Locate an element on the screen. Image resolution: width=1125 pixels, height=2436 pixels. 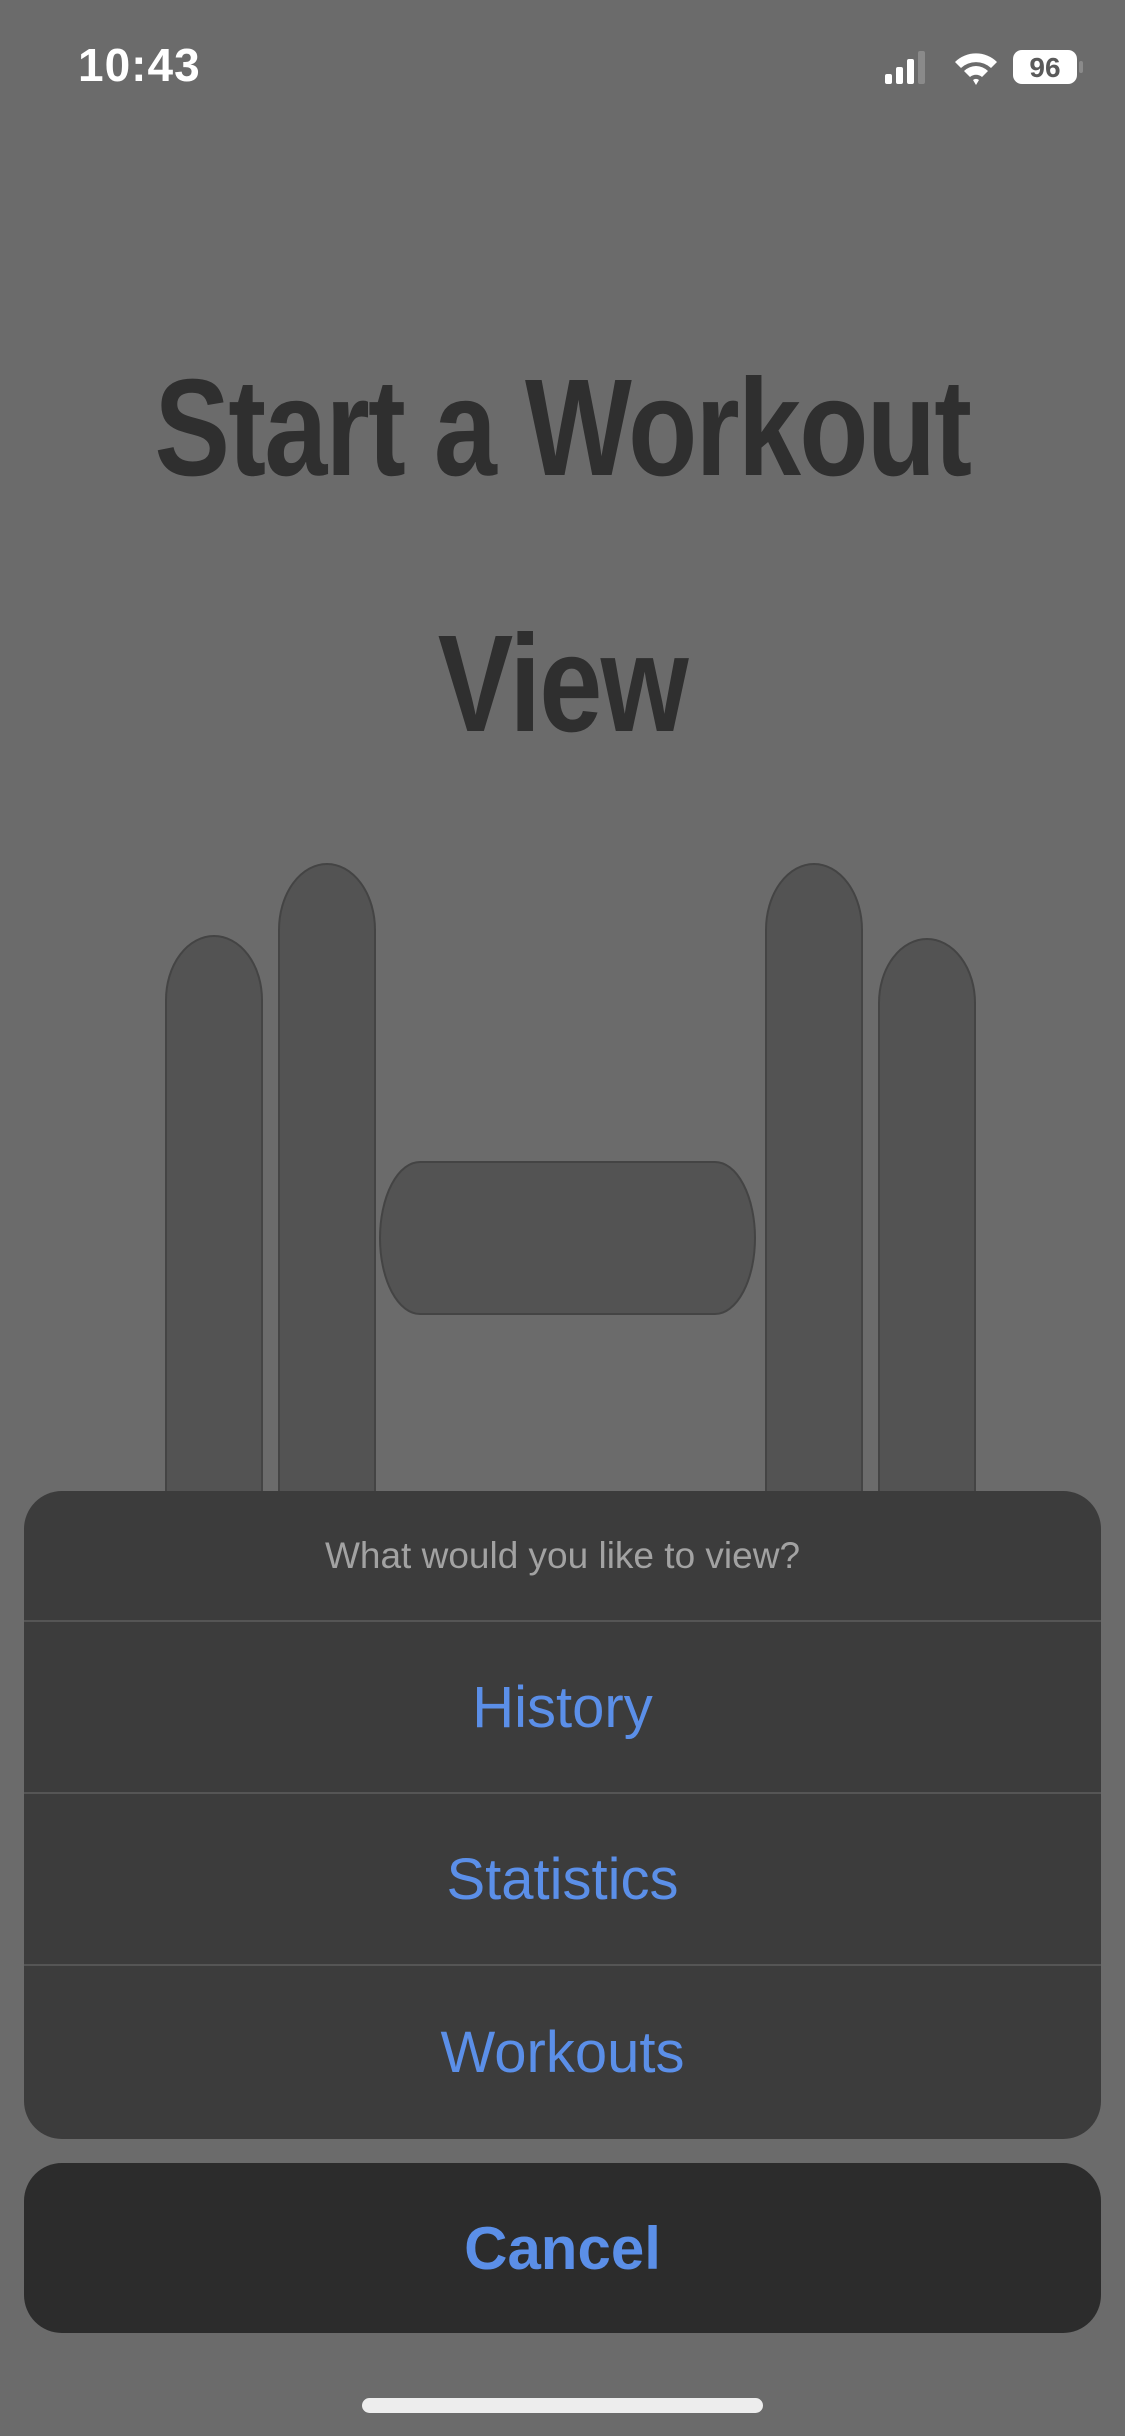
battery-level: 96 is located at coordinates (1044, 67).